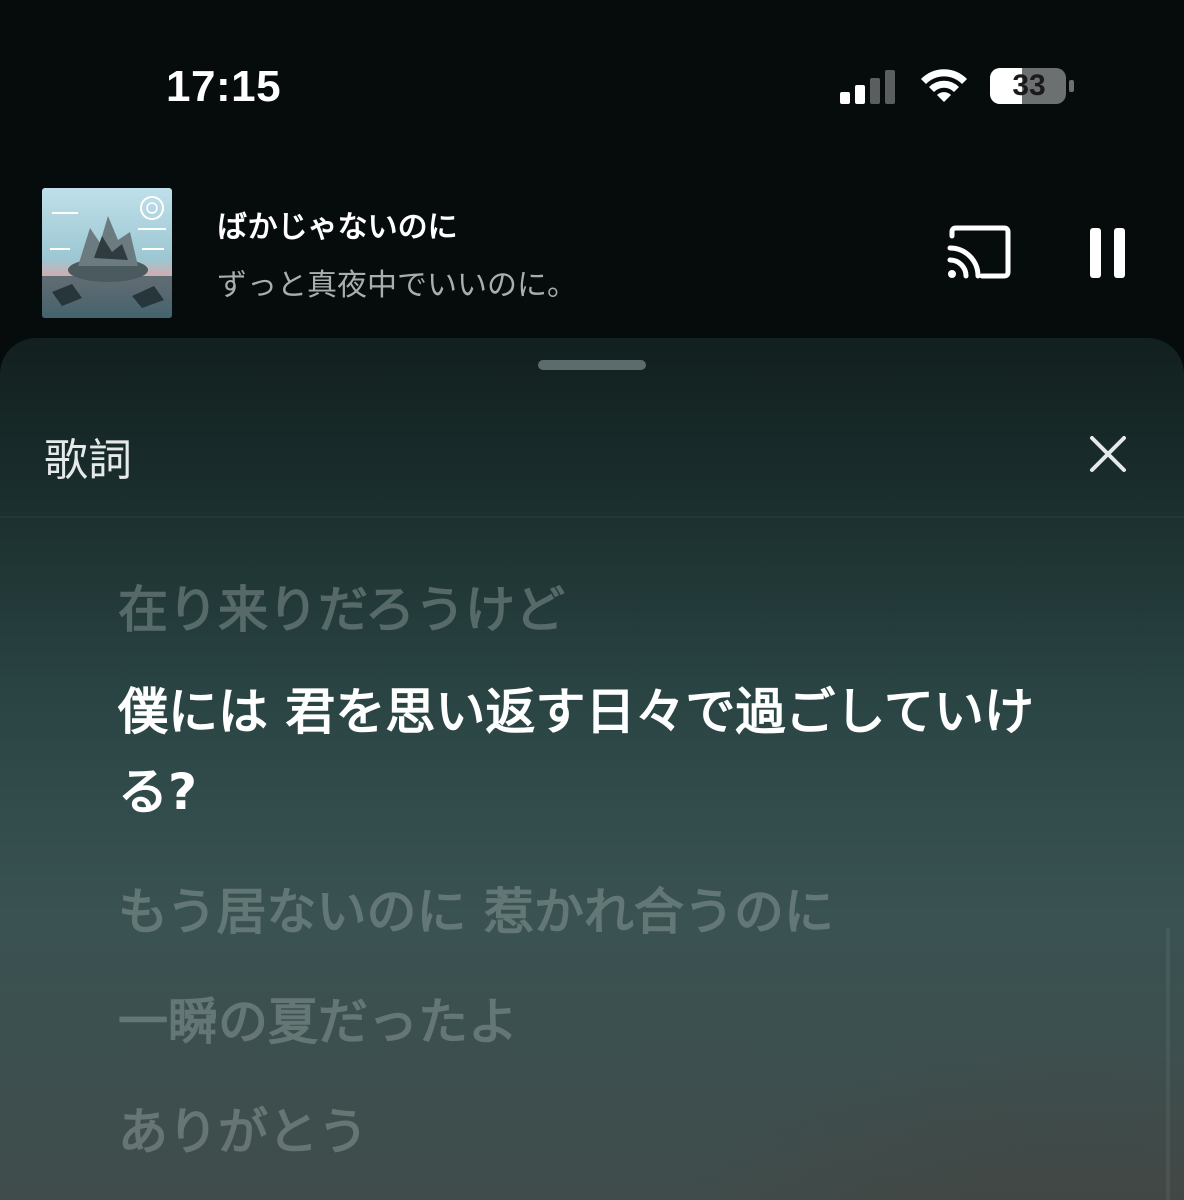  Describe the element at coordinates (867, 87) in the screenshot. I see `signal-icon` at that location.